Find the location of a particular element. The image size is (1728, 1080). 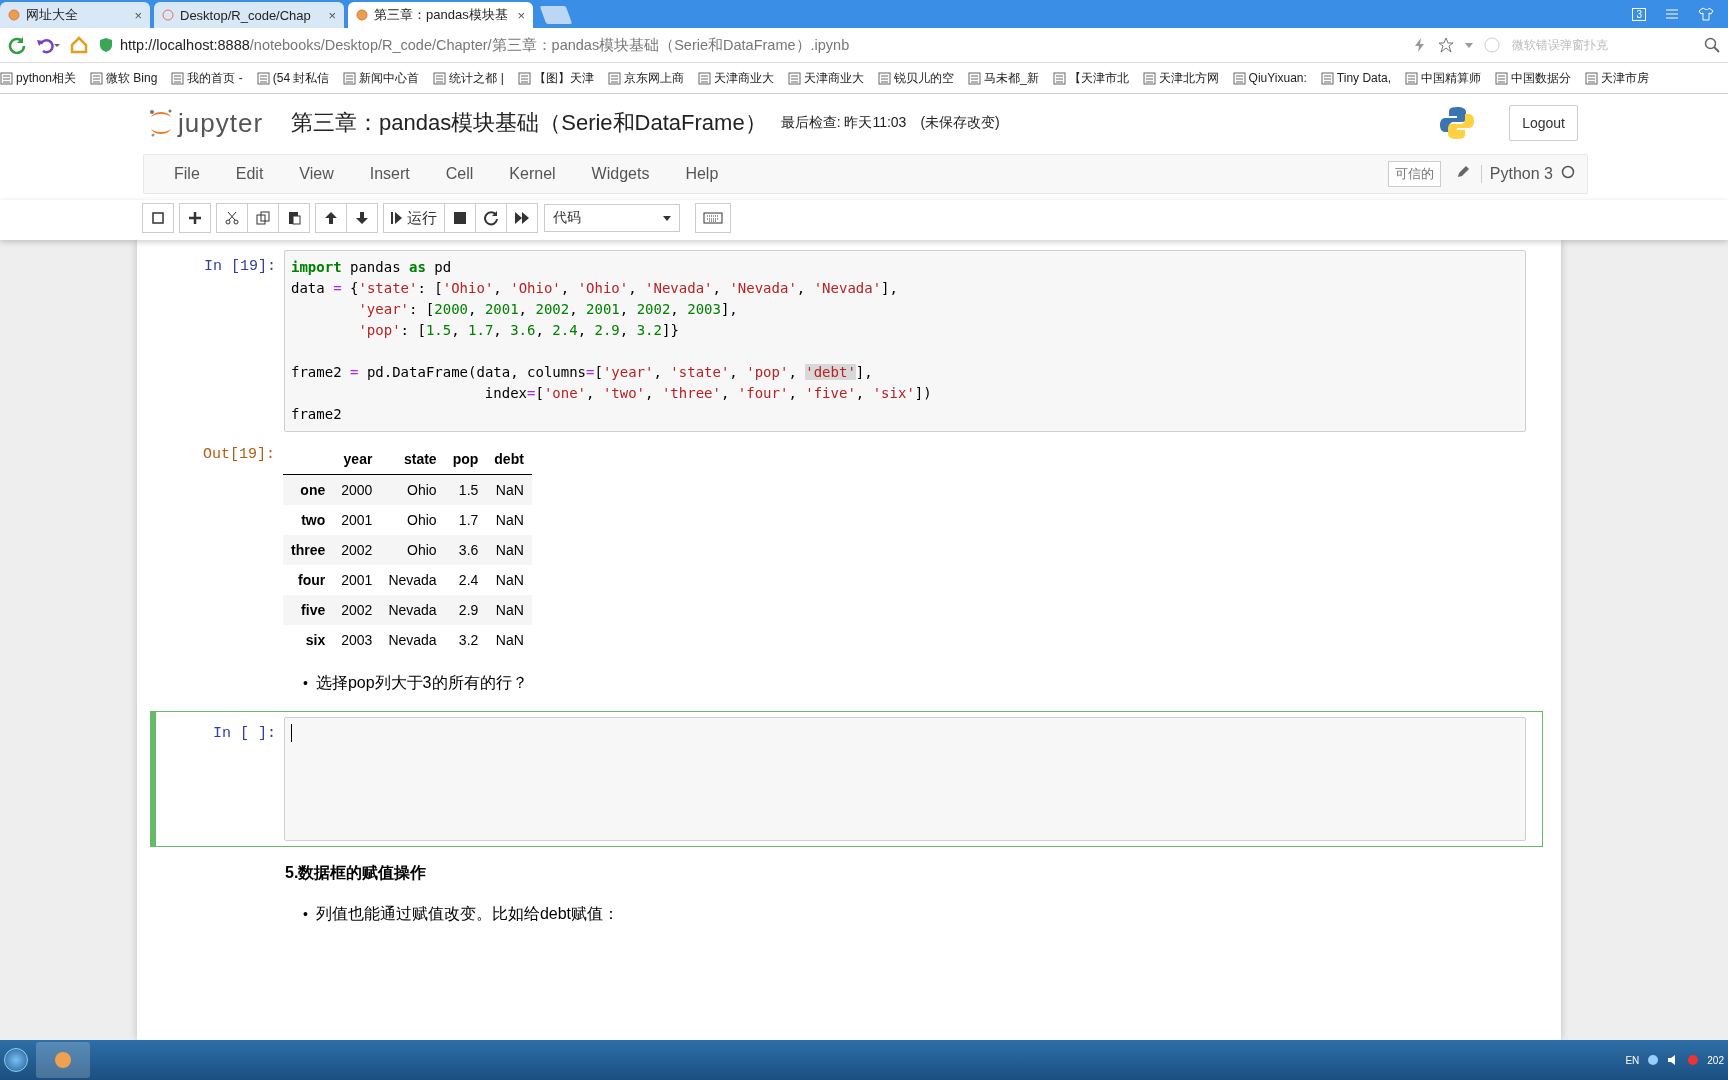

bookmark: 马未都_新 is located at coordinates (1003, 78).